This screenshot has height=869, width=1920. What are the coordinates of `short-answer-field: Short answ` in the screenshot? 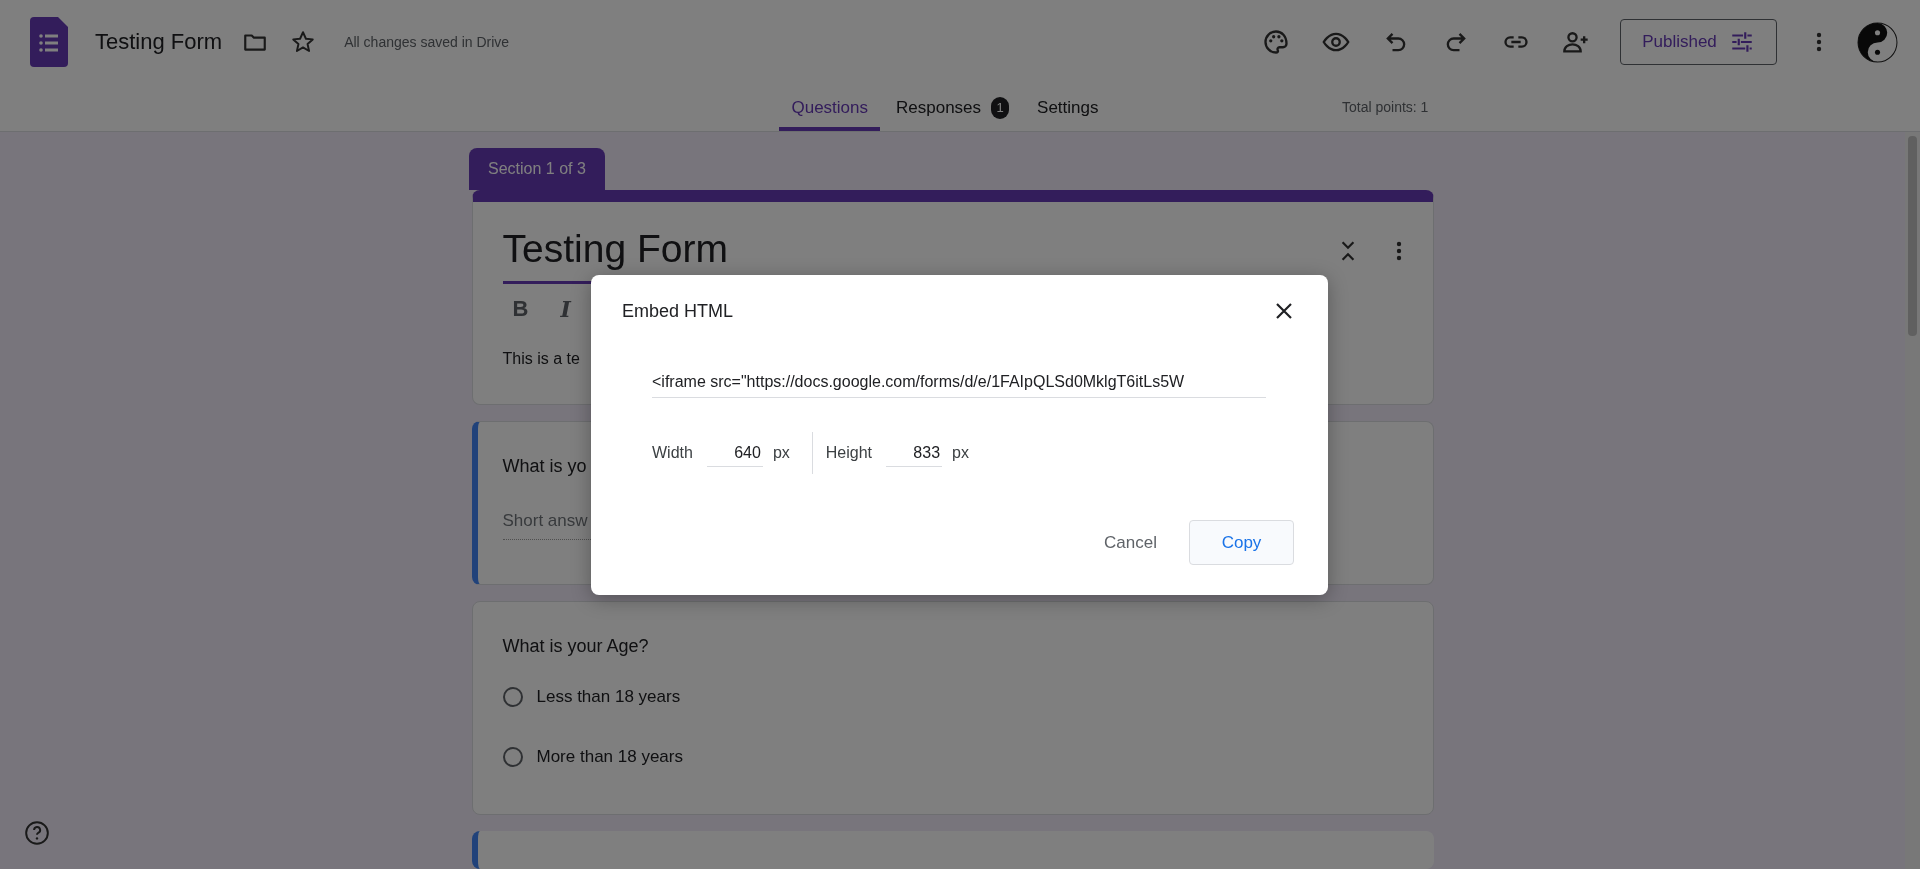 It's located at (547, 523).